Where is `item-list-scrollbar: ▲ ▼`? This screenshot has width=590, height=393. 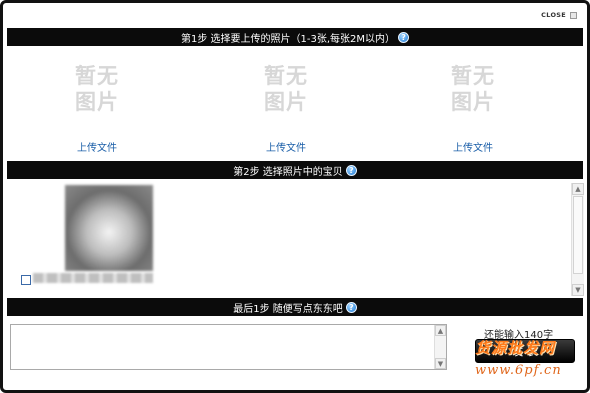
item-list-scrollbar: ▲ ▼ is located at coordinates (577, 239).